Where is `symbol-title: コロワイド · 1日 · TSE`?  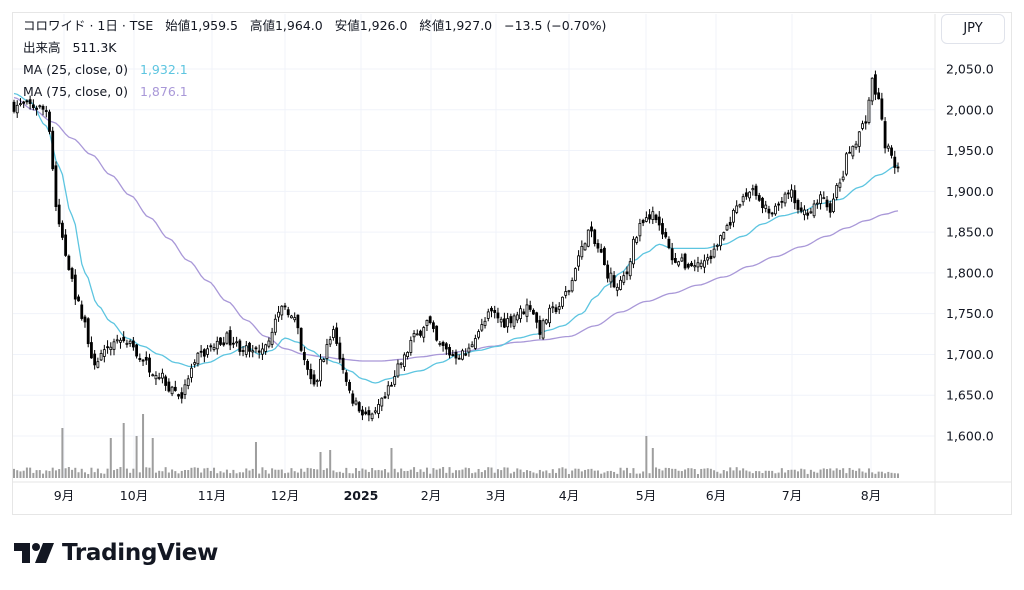 symbol-title: コロワイド · 1日 · TSE is located at coordinates (88, 25).